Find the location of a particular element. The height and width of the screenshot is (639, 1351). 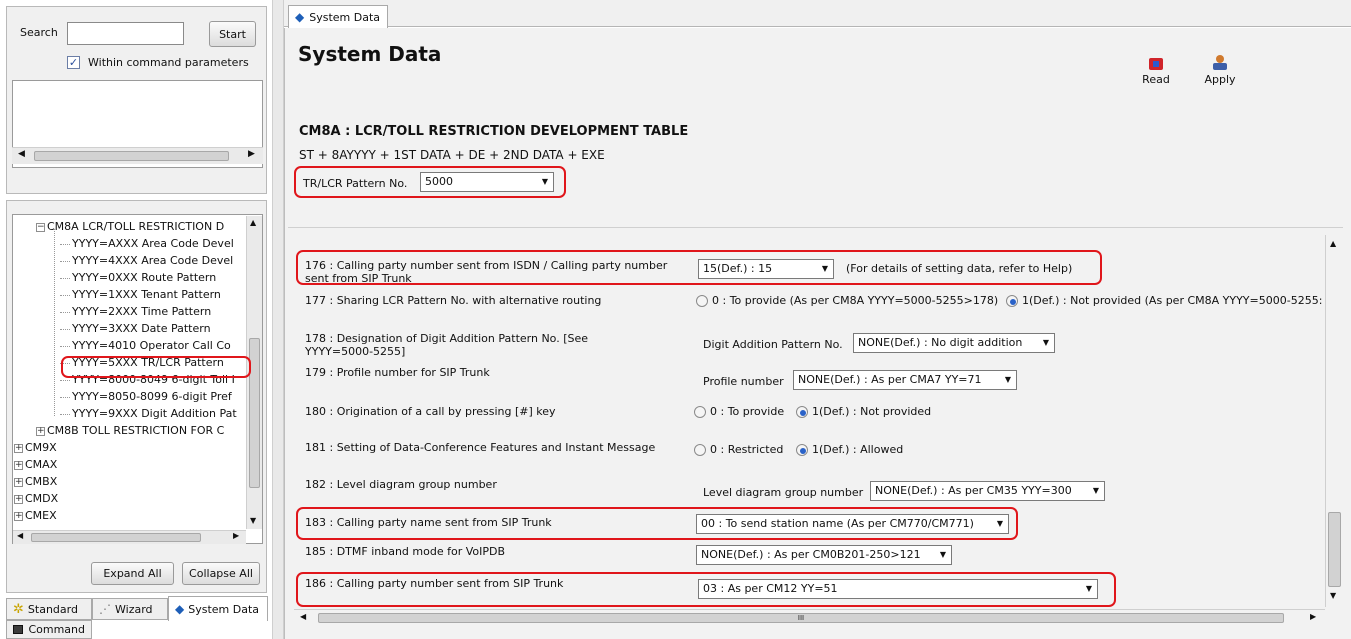

tree-item: + CM9X is located at coordinates (35, 447).